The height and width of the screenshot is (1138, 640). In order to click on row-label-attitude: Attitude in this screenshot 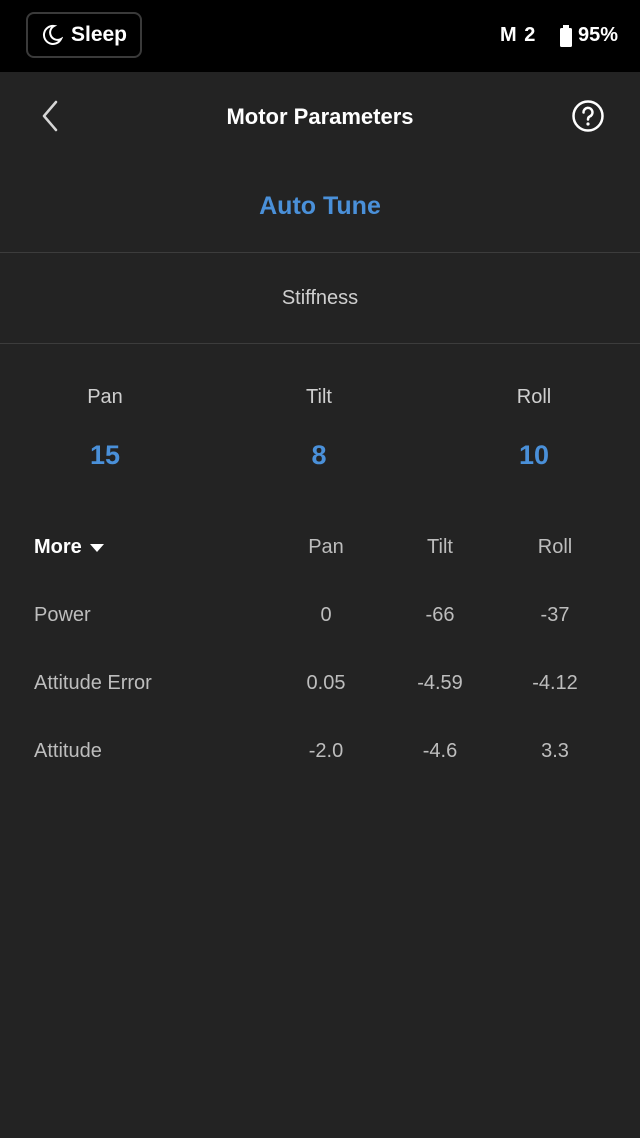, I will do `click(68, 751)`.